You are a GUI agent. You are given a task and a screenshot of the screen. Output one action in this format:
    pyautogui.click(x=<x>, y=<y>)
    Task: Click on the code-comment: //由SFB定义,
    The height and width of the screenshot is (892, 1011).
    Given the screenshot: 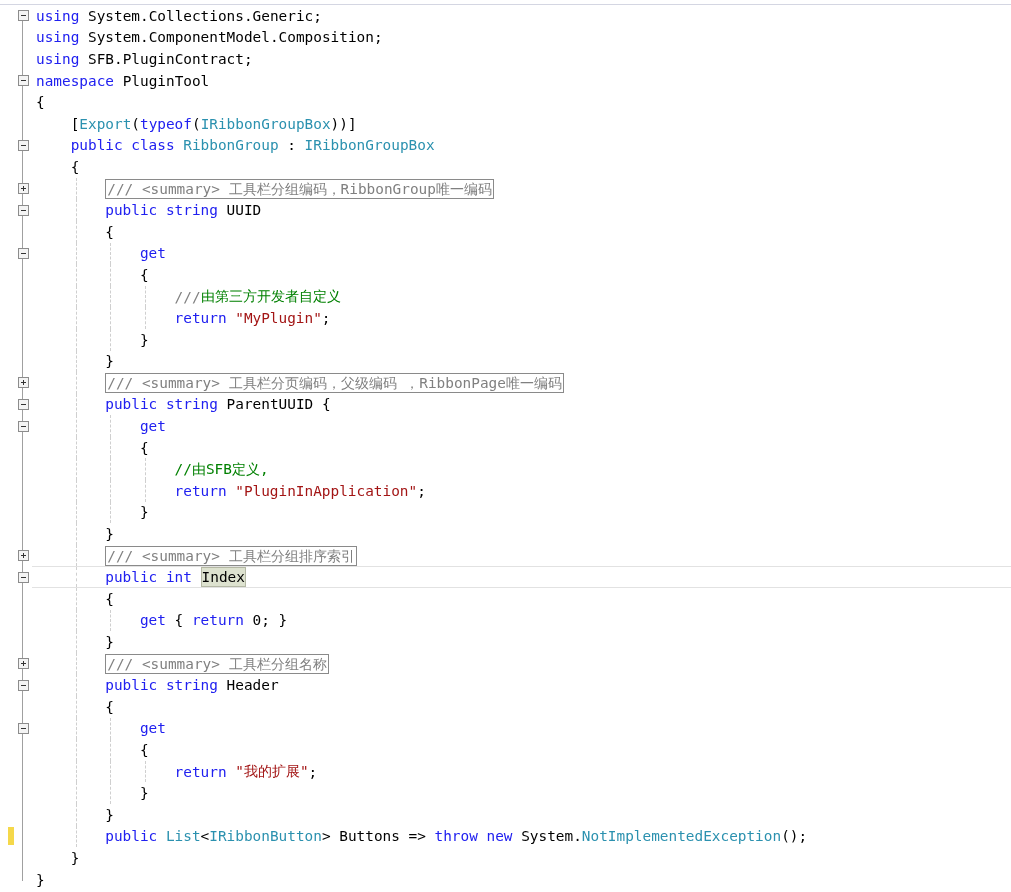 What is the action you would take?
    pyautogui.click(x=221, y=469)
    